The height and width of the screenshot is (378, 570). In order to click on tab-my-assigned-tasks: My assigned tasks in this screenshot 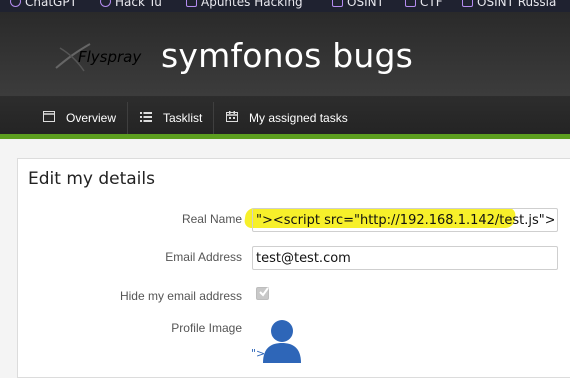, I will do `click(298, 115)`.